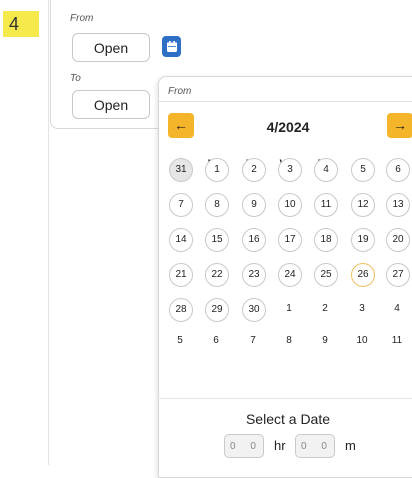  What do you see at coordinates (326, 275) in the screenshot?
I see `calendar-day: 25` at bounding box center [326, 275].